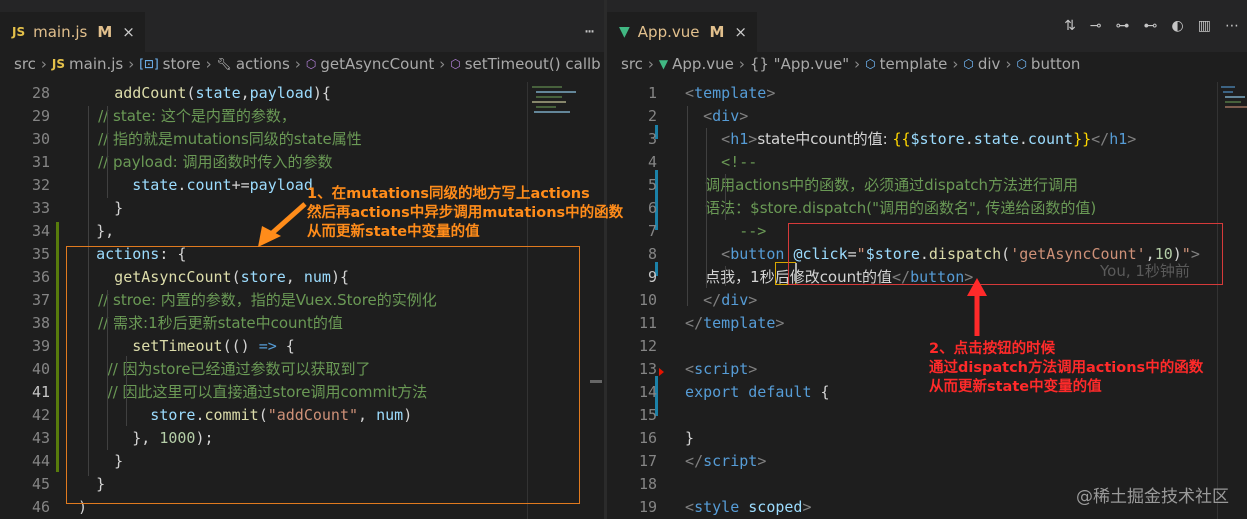  Describe the element at coordinates (448, 194) in the screenshot. I see `annotation-line: 1、在mutations同级的地方写上actions` at that location.